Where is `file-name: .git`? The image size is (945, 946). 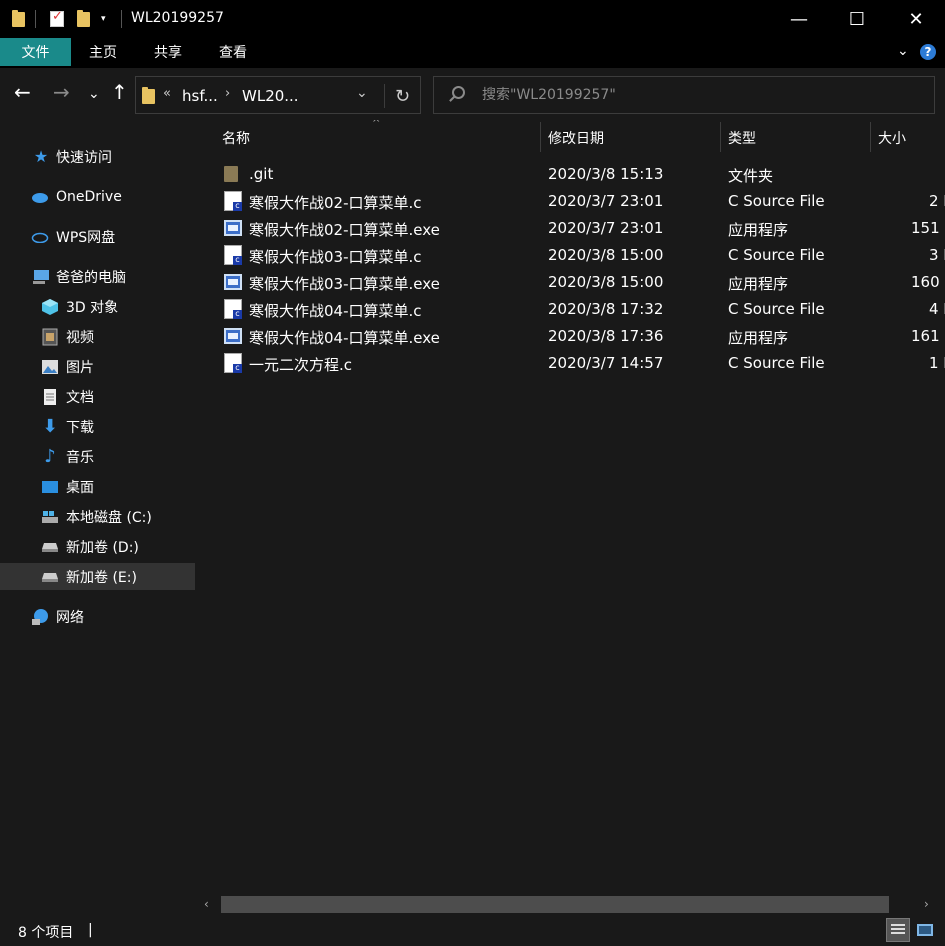 file-name: .git is located at coordinates (261, 174).